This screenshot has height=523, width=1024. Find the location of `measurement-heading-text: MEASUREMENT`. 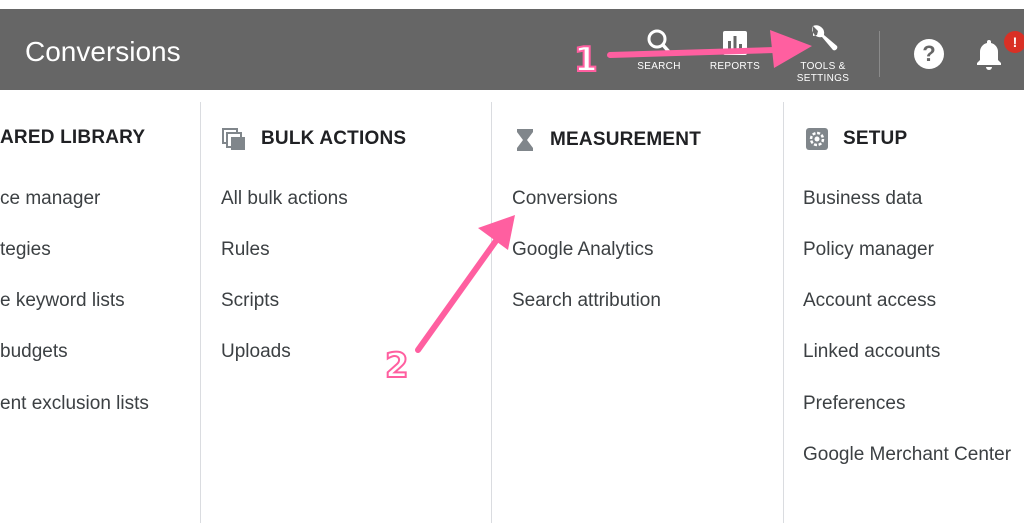

measurement-heading-text: MEASUREMENT is located at coordinates (626, 139).